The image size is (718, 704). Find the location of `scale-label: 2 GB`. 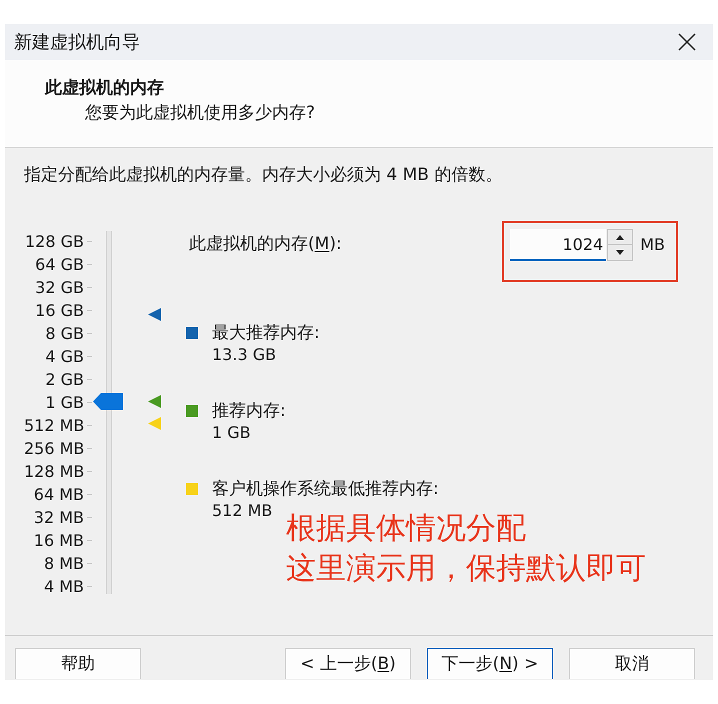

scale-label: 2 GB is located at coordinates (64, 380).